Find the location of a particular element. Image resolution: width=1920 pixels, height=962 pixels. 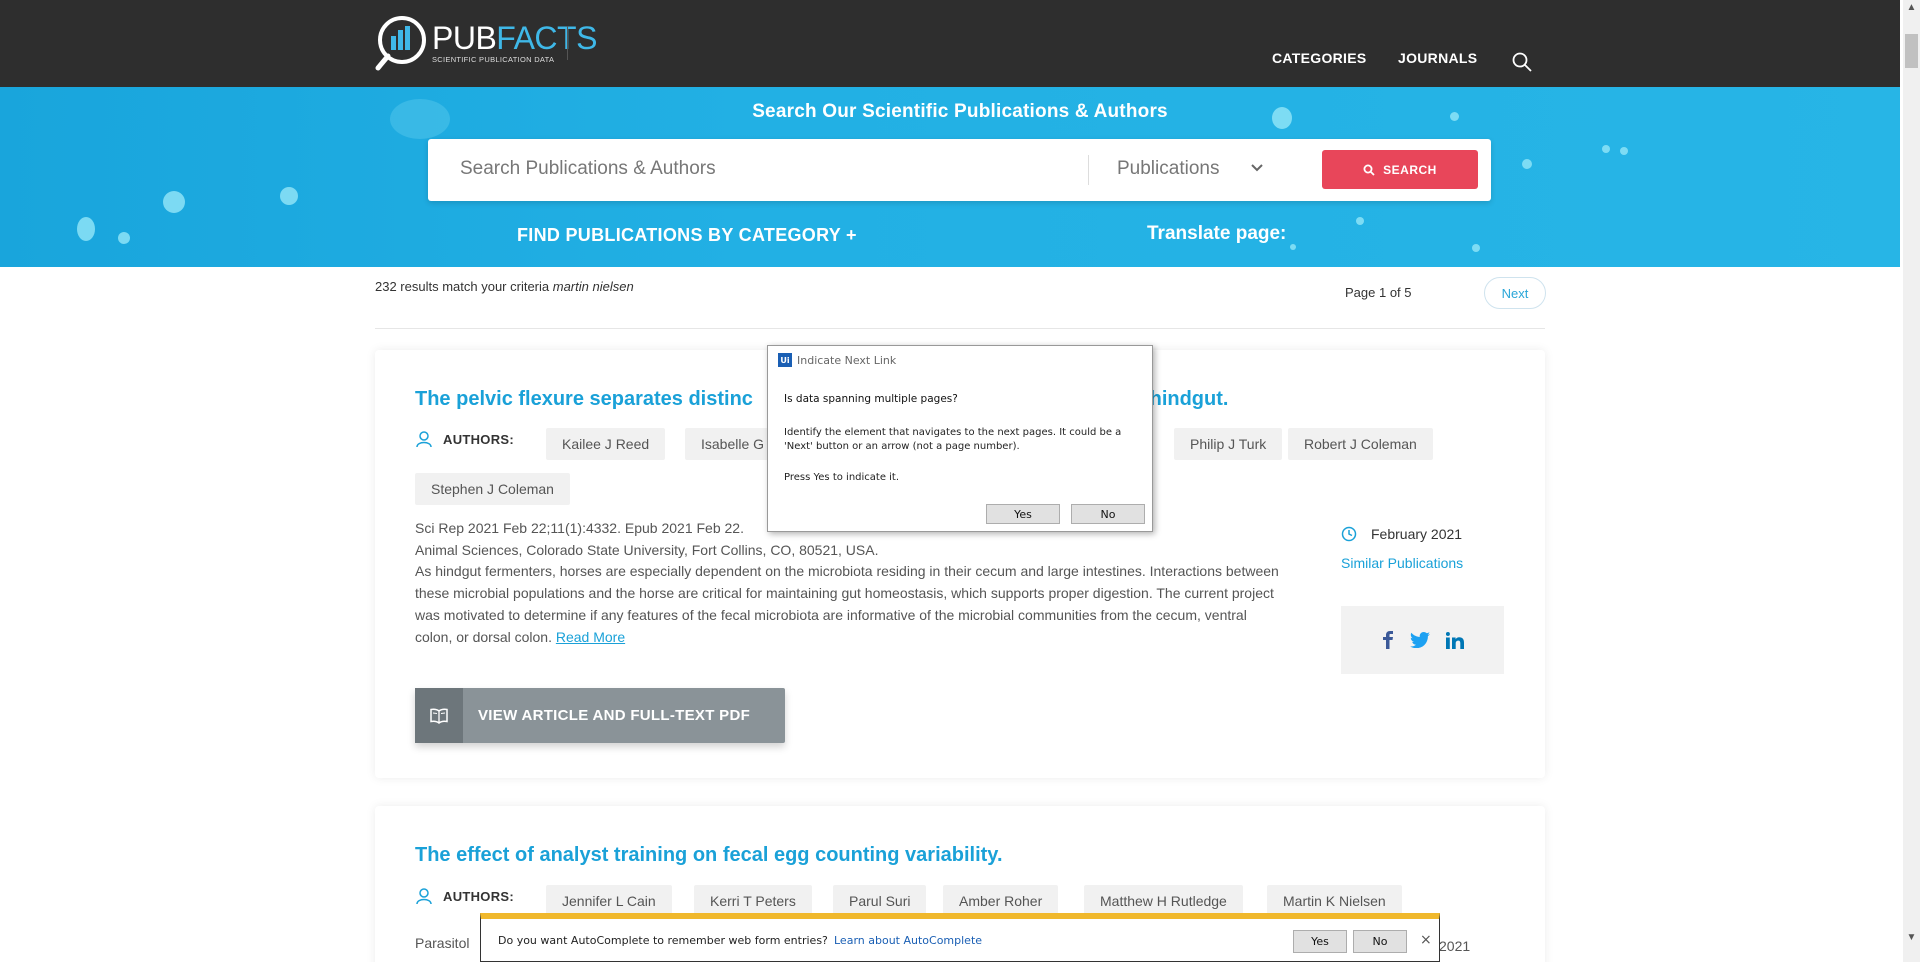

autocomplete-no-button: No is located at coordinates (1380, 941).